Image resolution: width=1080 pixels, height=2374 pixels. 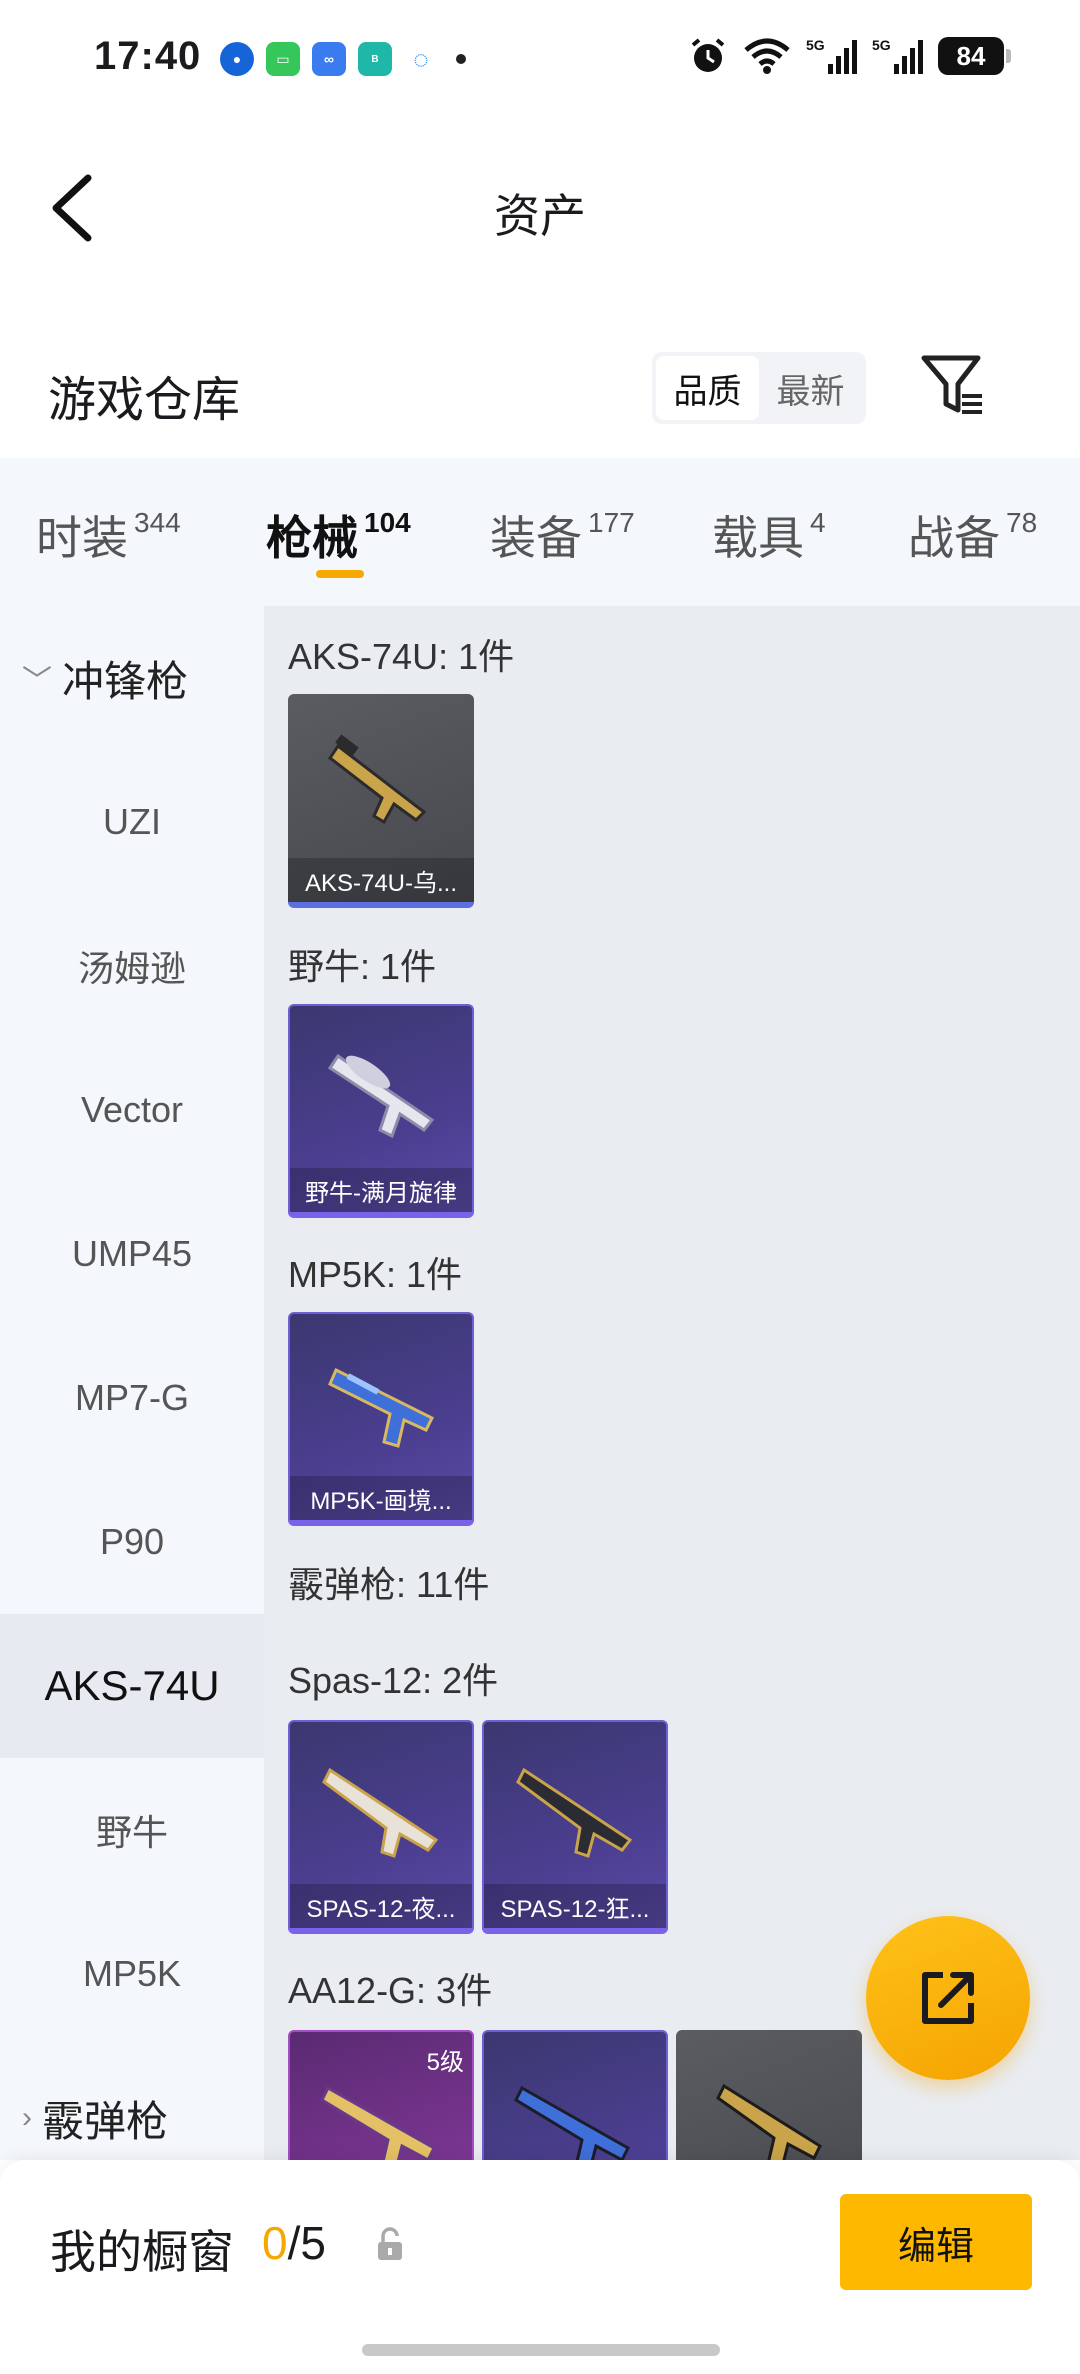 I want to click on weapon-card: 野牛-满月旋律, so click(x=381, y=1111).